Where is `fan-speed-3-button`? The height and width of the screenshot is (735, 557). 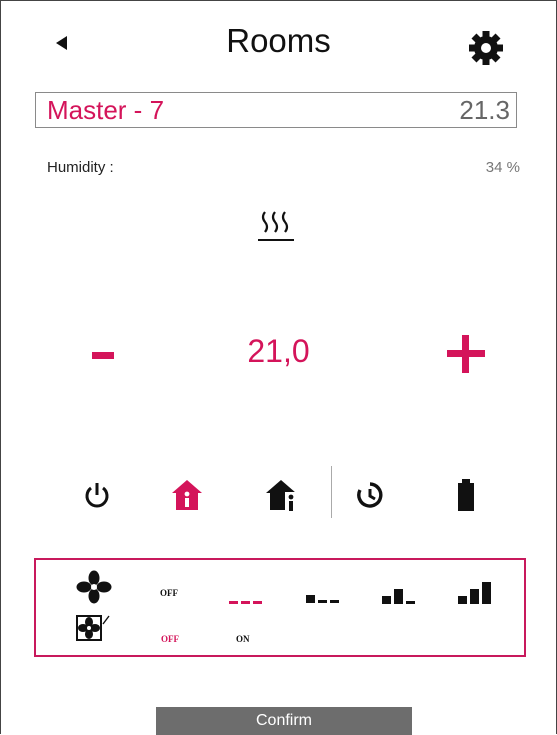
fan-speed-3-button is located at coordinates (475, 593).